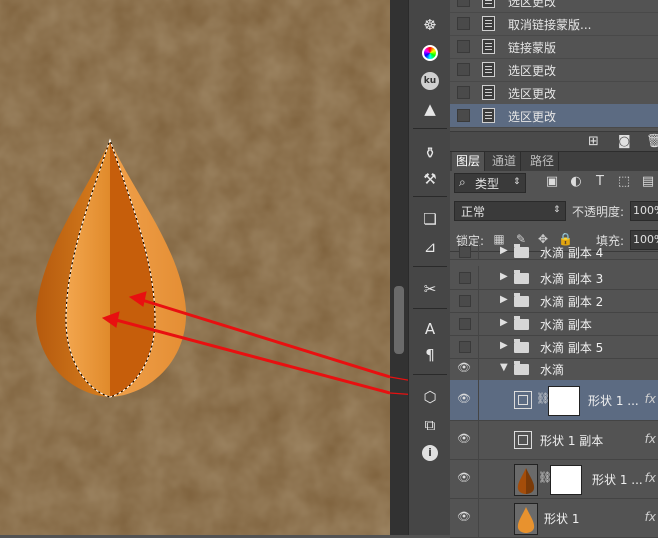 Image resolution: width=658 pixels, height=538 pixels. Describe the element at coordinates (552, 182) in the screenshot. I see `filter-pixel-icon: ▣` at that location.